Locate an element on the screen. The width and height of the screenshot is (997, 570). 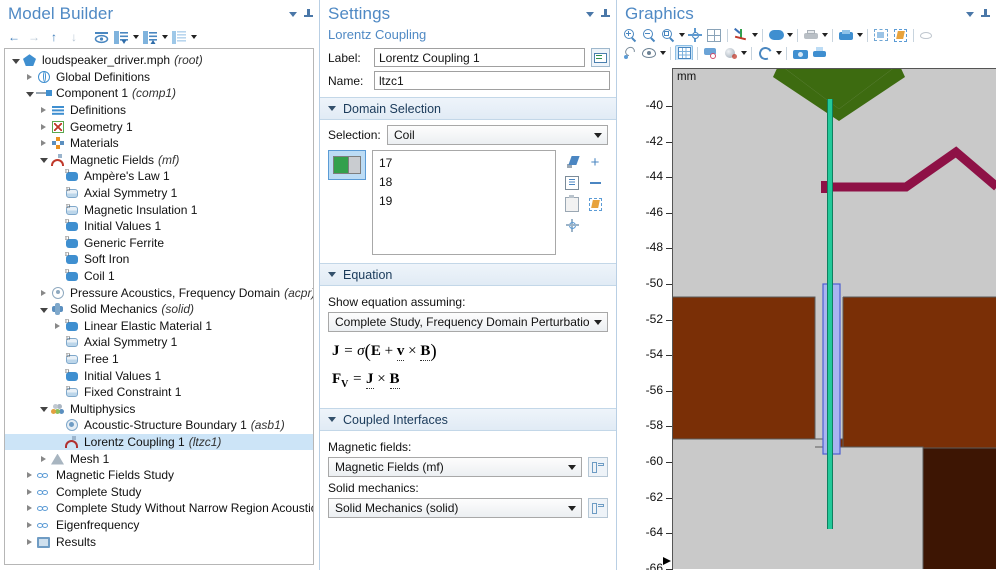
clear-plot-icon is located at coordinates (711, 53).